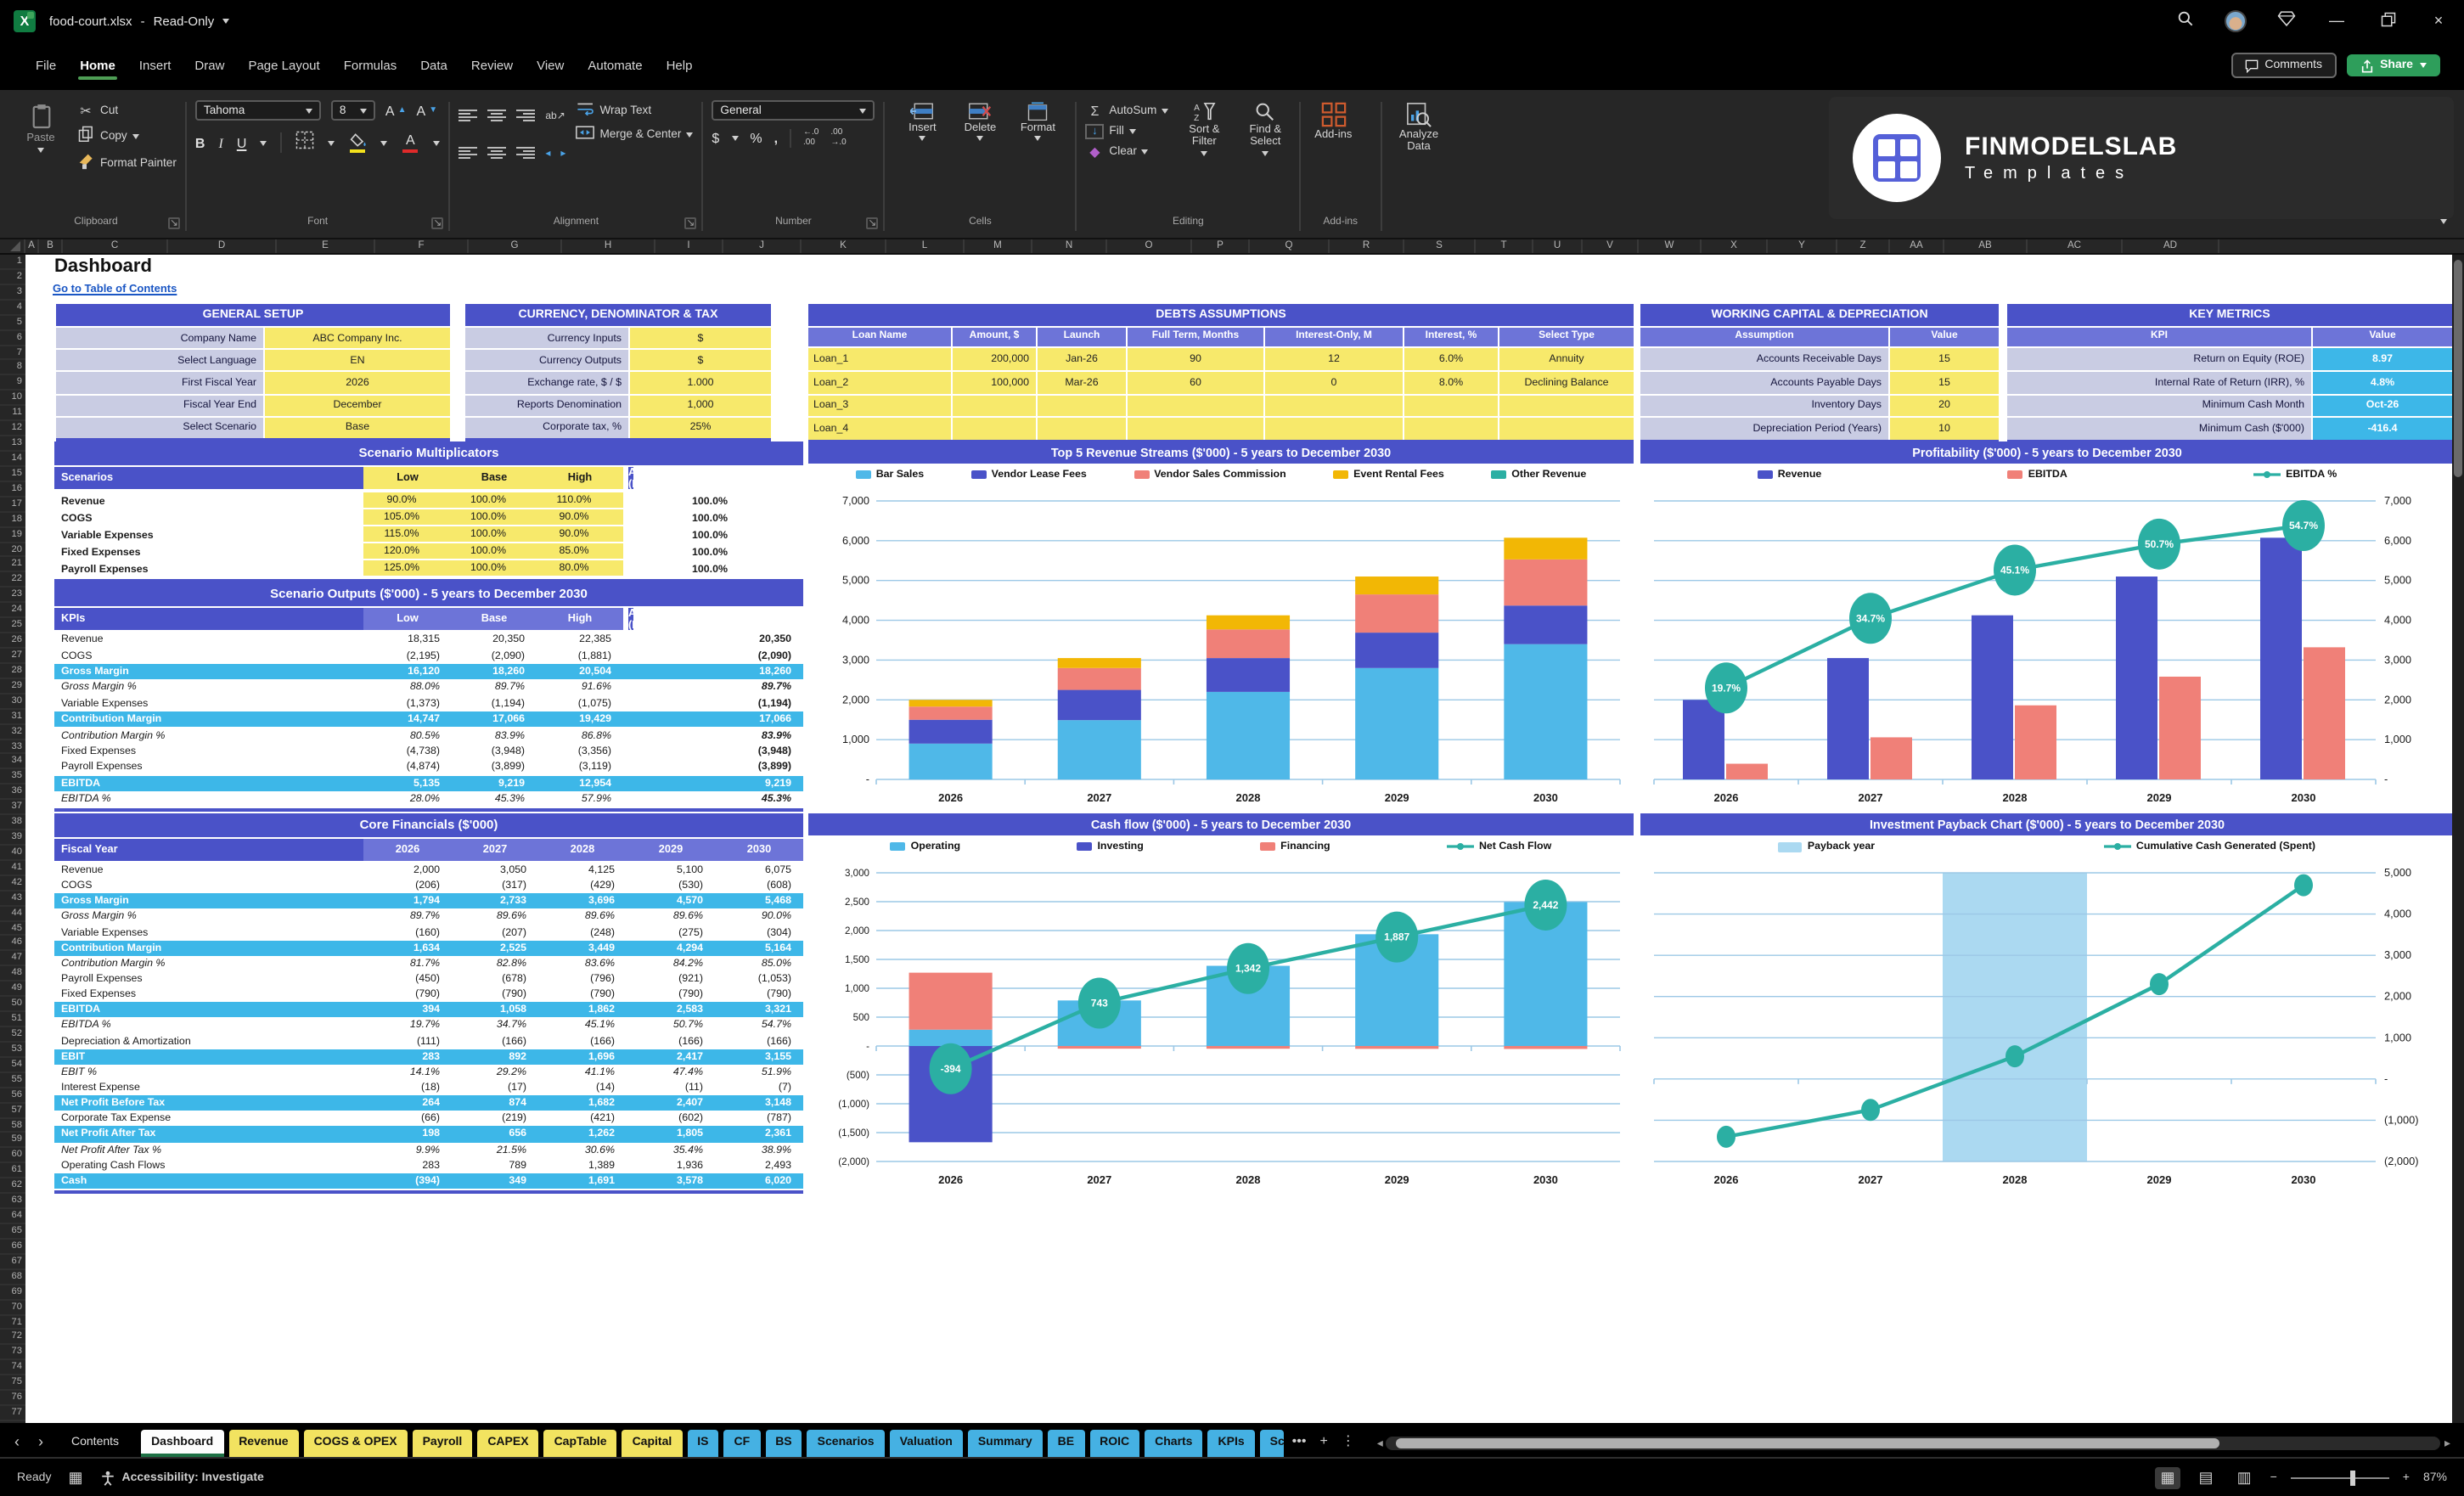  What do you see at coordinates (689, 246) in the screenshot?
I see `column-header-I: I` at bounding box center [689, 246].